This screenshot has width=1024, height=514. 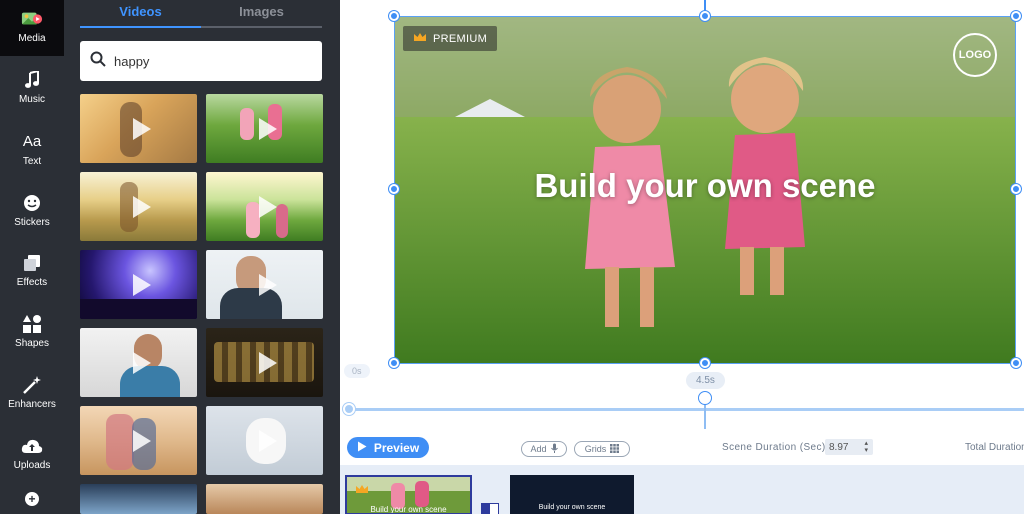 I want to click on resize-handle-top, so click(x=705, y=16).